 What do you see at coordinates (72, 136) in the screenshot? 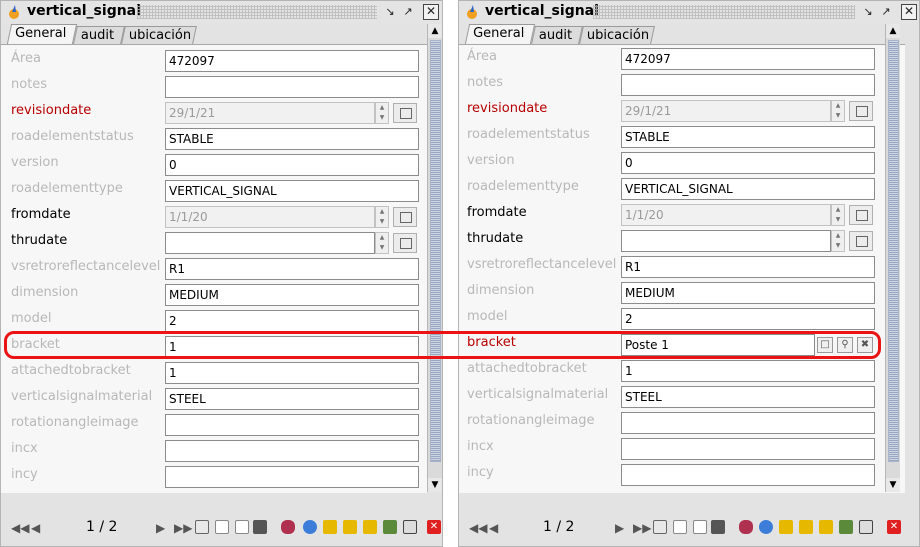
I see `field-label: roadelementstatus` at bounding box center [72, 136].